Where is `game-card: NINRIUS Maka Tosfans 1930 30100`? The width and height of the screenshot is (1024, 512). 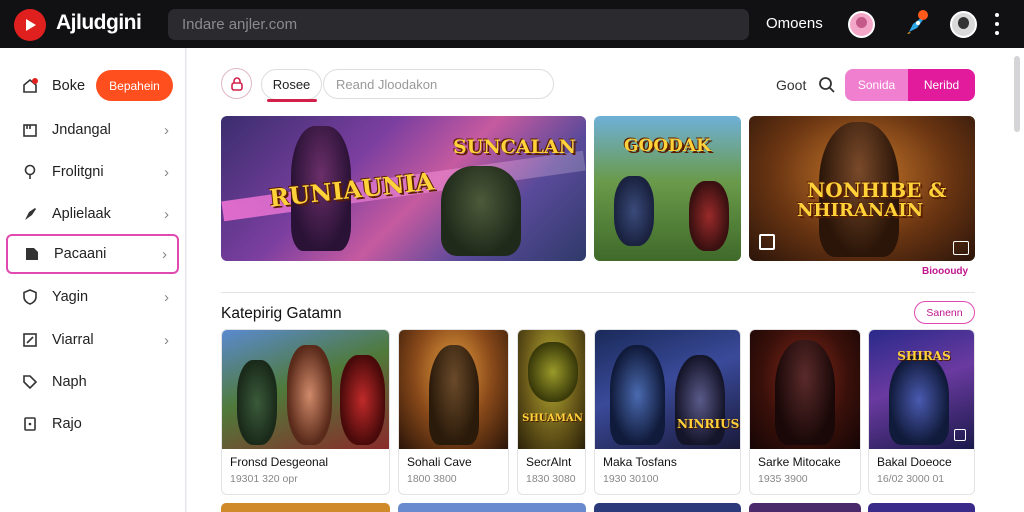 game-card: NINRIUS Maka Tosfans 1930 30100 is located at coordinates (667, 412).